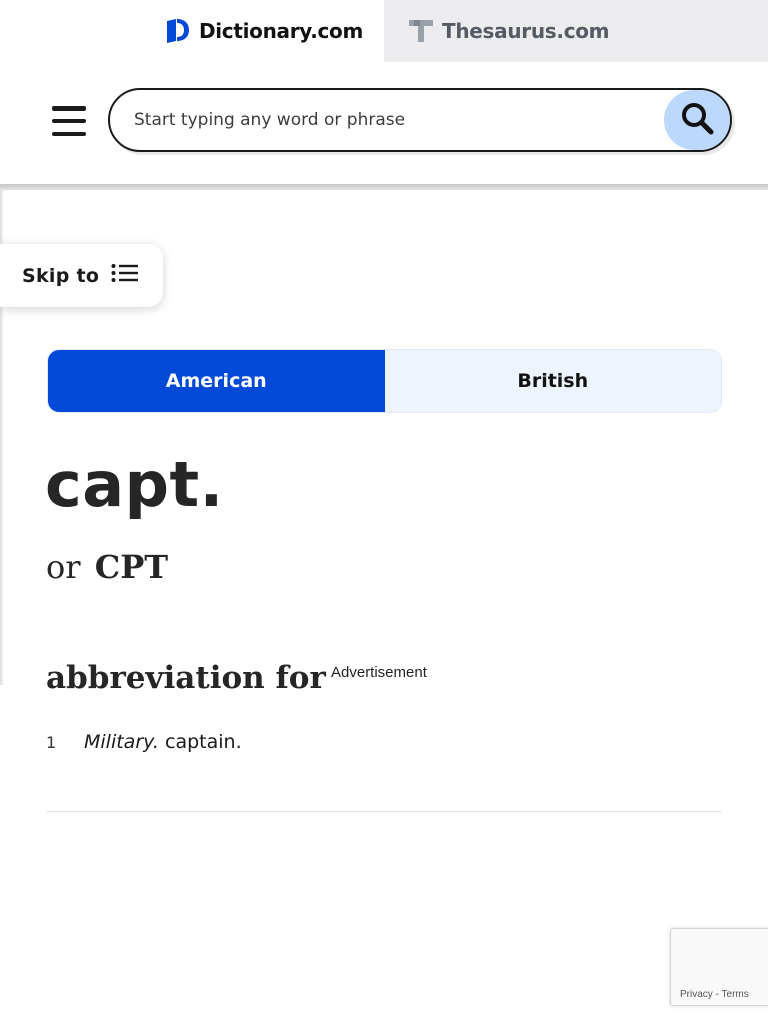 Image resolution: width=768 pixels, height=1024 pixels. I want to click on section-divider, so click(384, 811).